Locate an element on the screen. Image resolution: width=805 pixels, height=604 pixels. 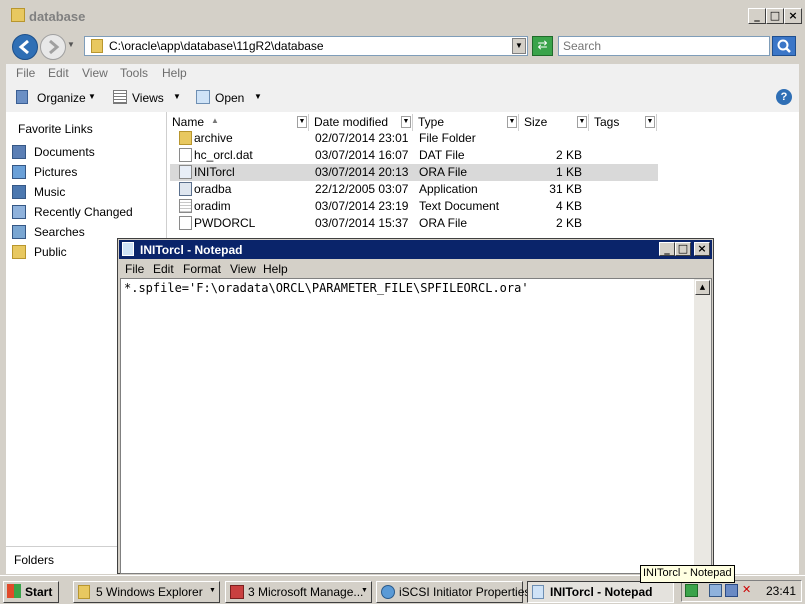
tooltip-text: INITorcl - Notepad is located at coordinates (687, 573).